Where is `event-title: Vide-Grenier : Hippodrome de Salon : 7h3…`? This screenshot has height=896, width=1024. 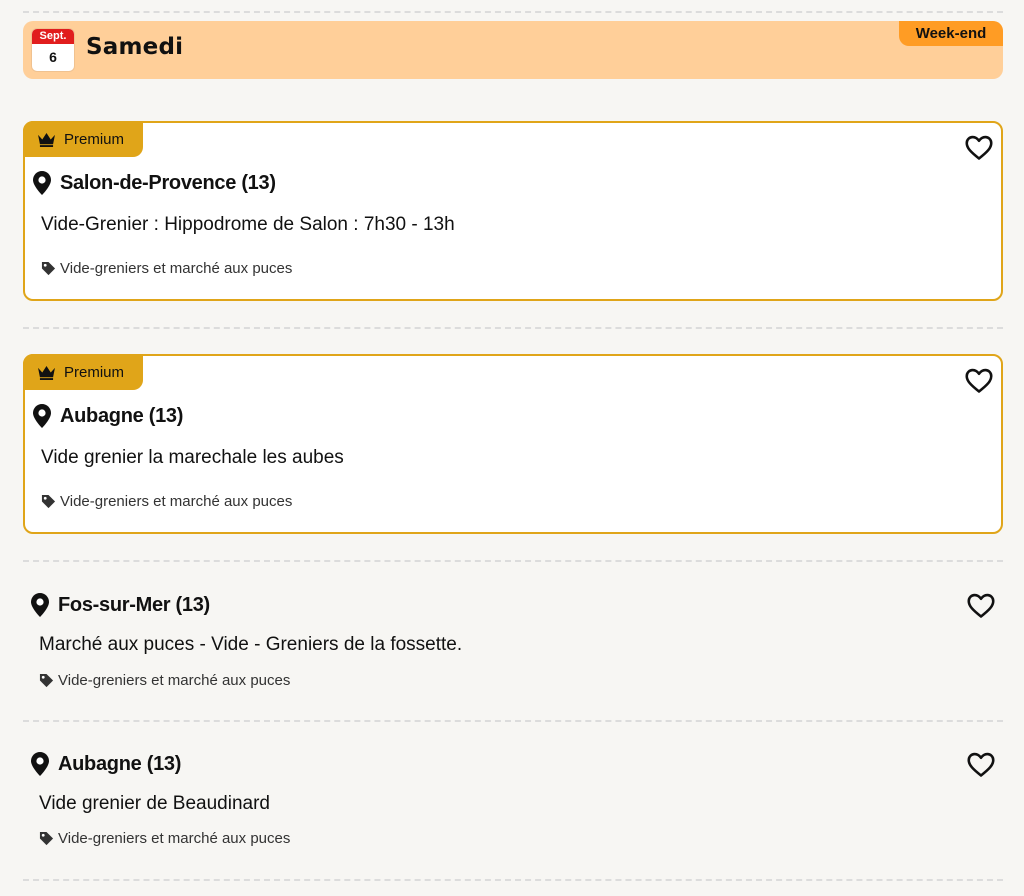
event-title: Vide-Grenier : Hippodrome de Salon : 7h3… is located at coordinates (248, 225).